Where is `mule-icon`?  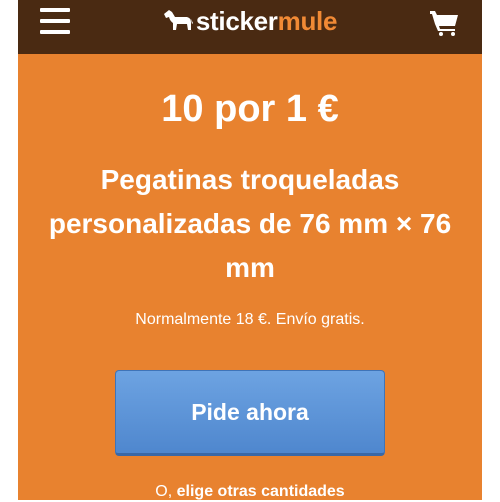
mule-icon is located at coordinates (178, 20).